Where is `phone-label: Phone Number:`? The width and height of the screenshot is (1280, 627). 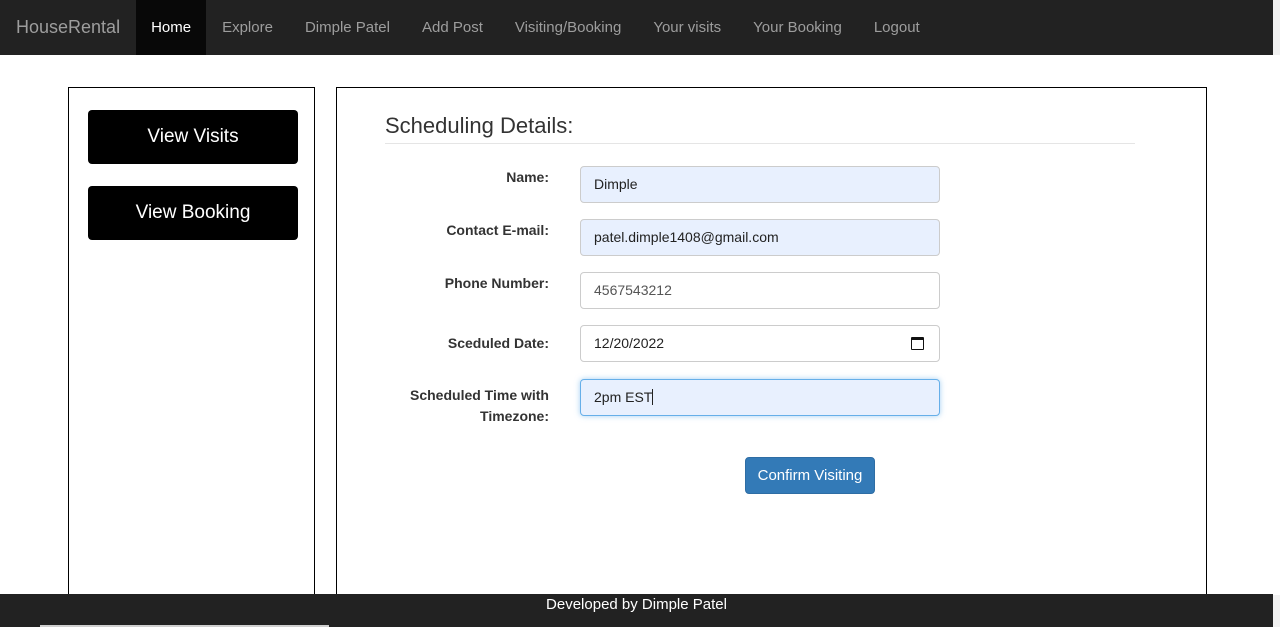
phone-label: Phone Number: is located at coordinates (496, 283).